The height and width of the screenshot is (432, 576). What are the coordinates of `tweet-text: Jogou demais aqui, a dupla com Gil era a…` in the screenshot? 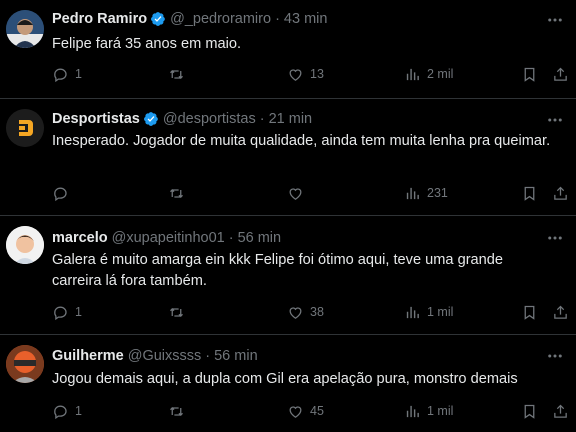 It's located at (285, 379).